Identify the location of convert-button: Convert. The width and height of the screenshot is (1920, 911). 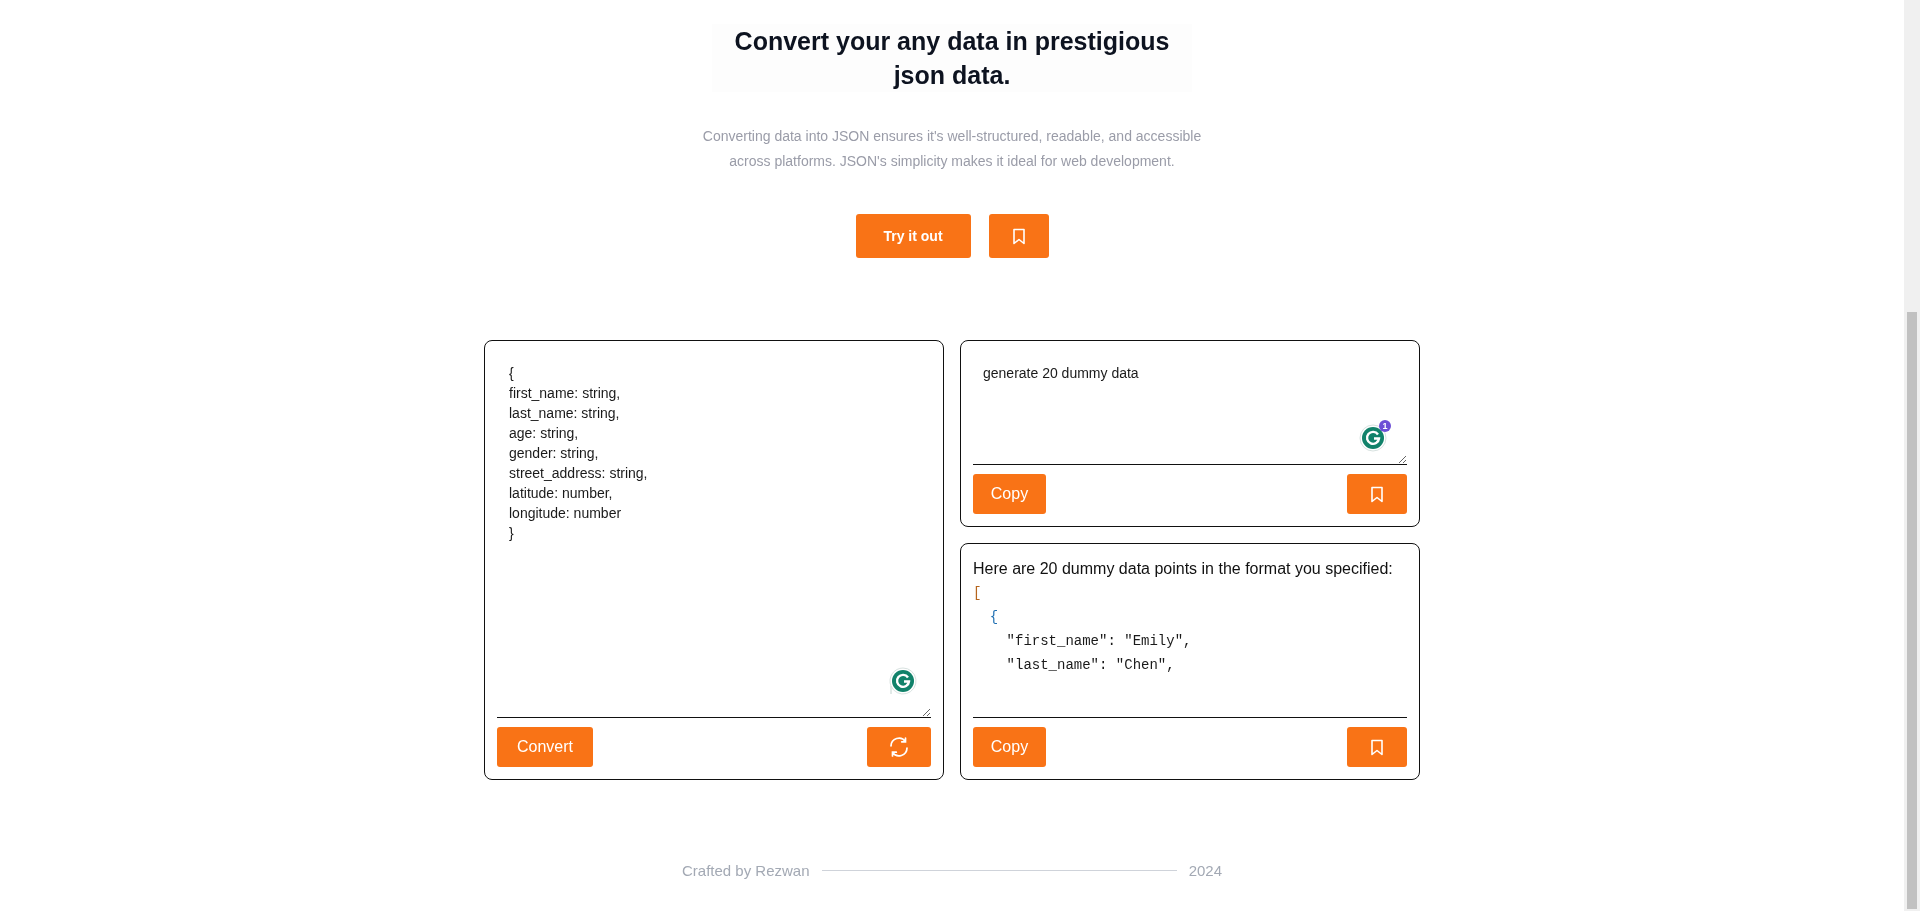
(545, 747).